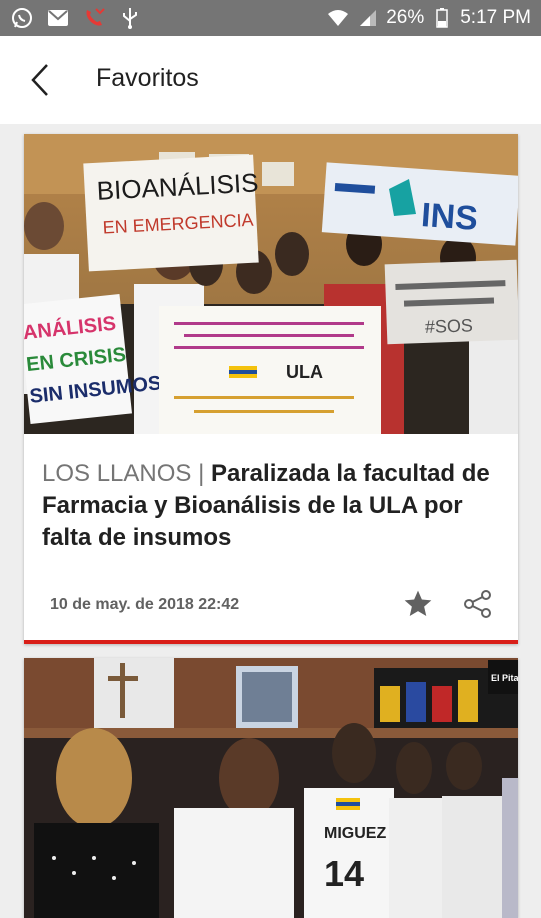 The width and height of the screenshot is (541, 918). Describe the element at coordinates (304, 372) in the screenshot. I see `sign-ula-text: ULA` at that location.